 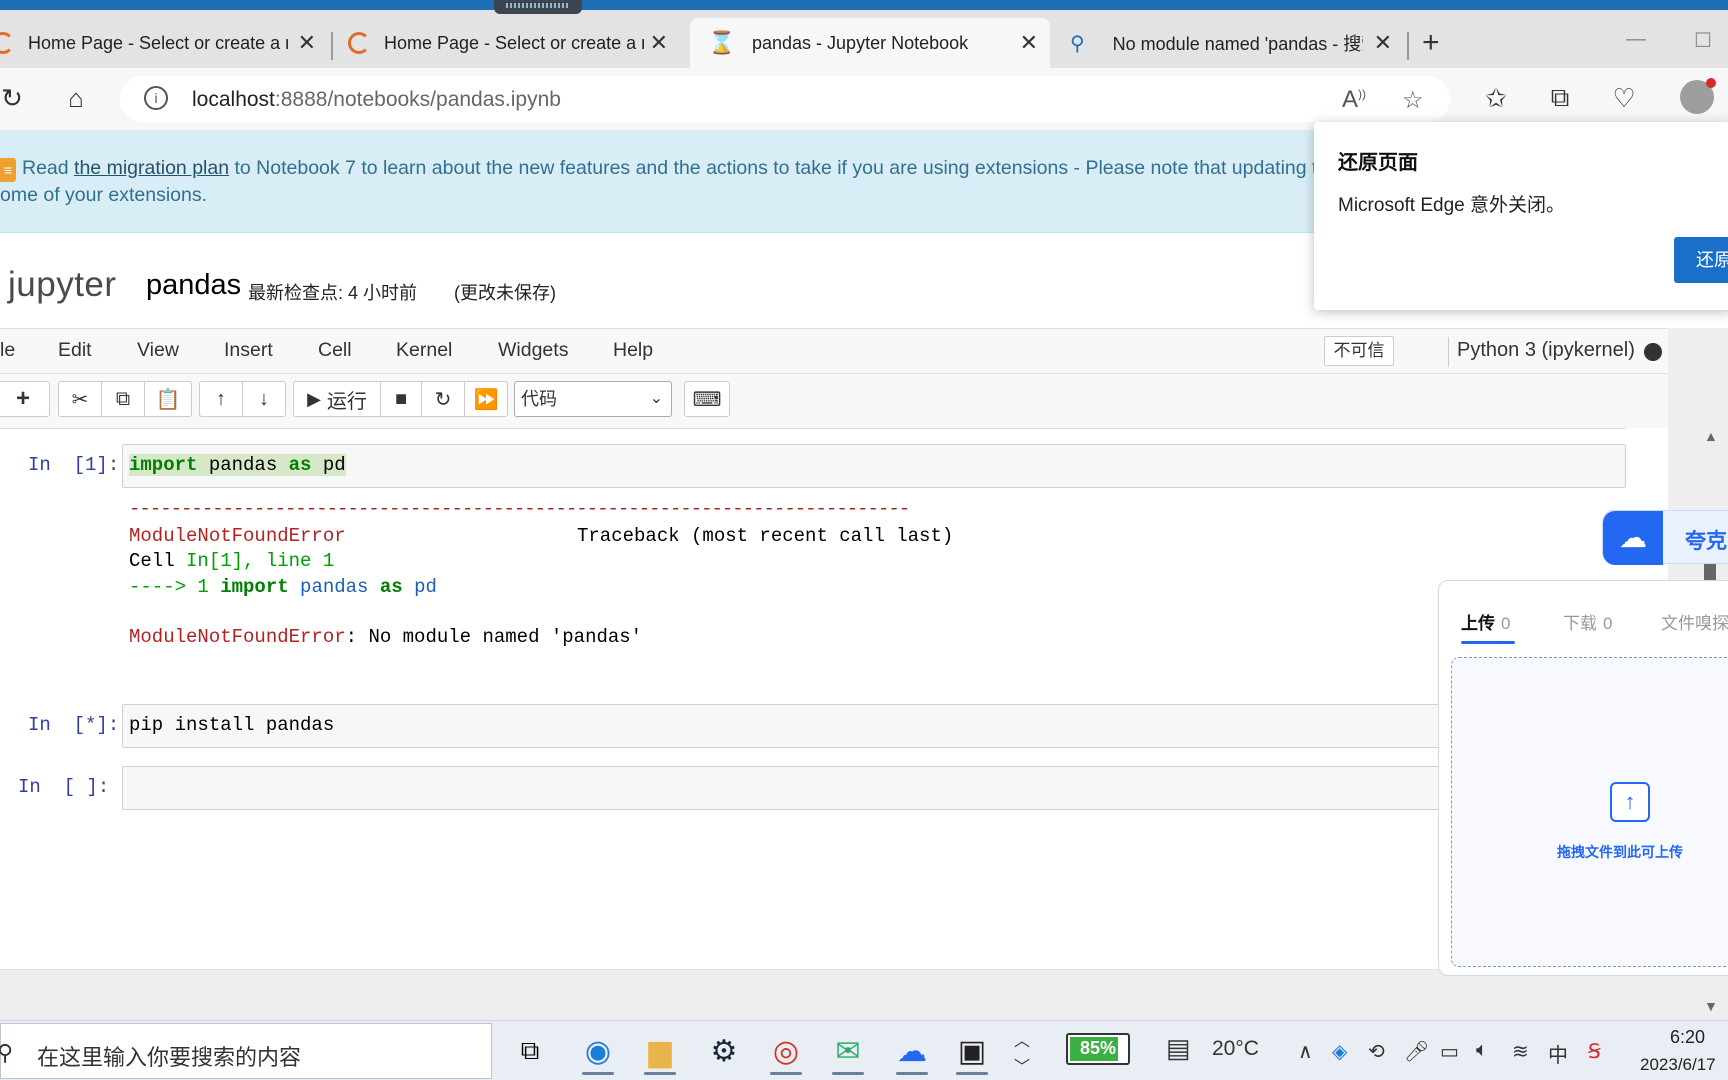 What do you see at coordinates (860, 42) in the screenshot?
I see `tab-title: pandas - Jupyter Notebook` at bounding box center [860, 42].